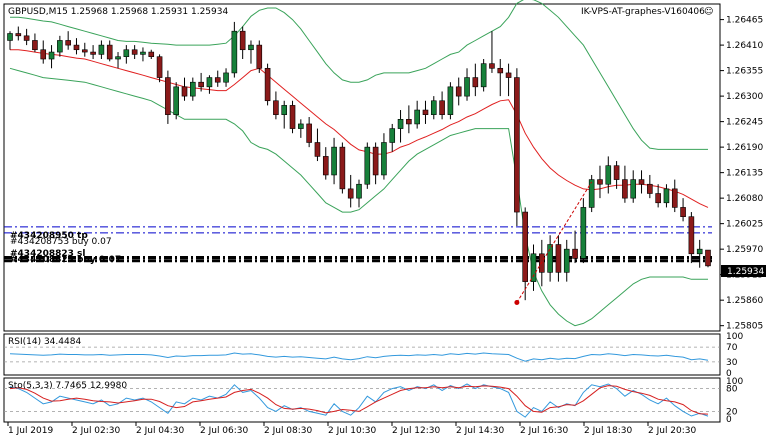 This screenshot has width=768, height=440. Describe the element at coordinates (643, 12) in the screenshot. I see `expert-advisor-label: IK-VPS-AT-graphes-V160406` at that location.